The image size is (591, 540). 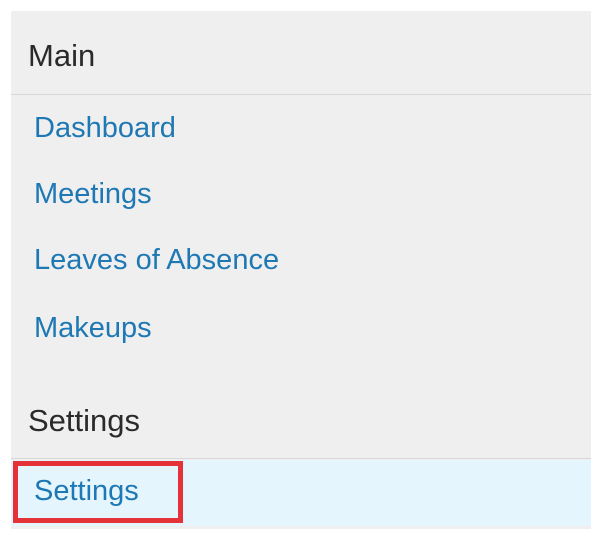 I want to click on nav-link-dashboard: Dashboard, so click(x=105, y=128).